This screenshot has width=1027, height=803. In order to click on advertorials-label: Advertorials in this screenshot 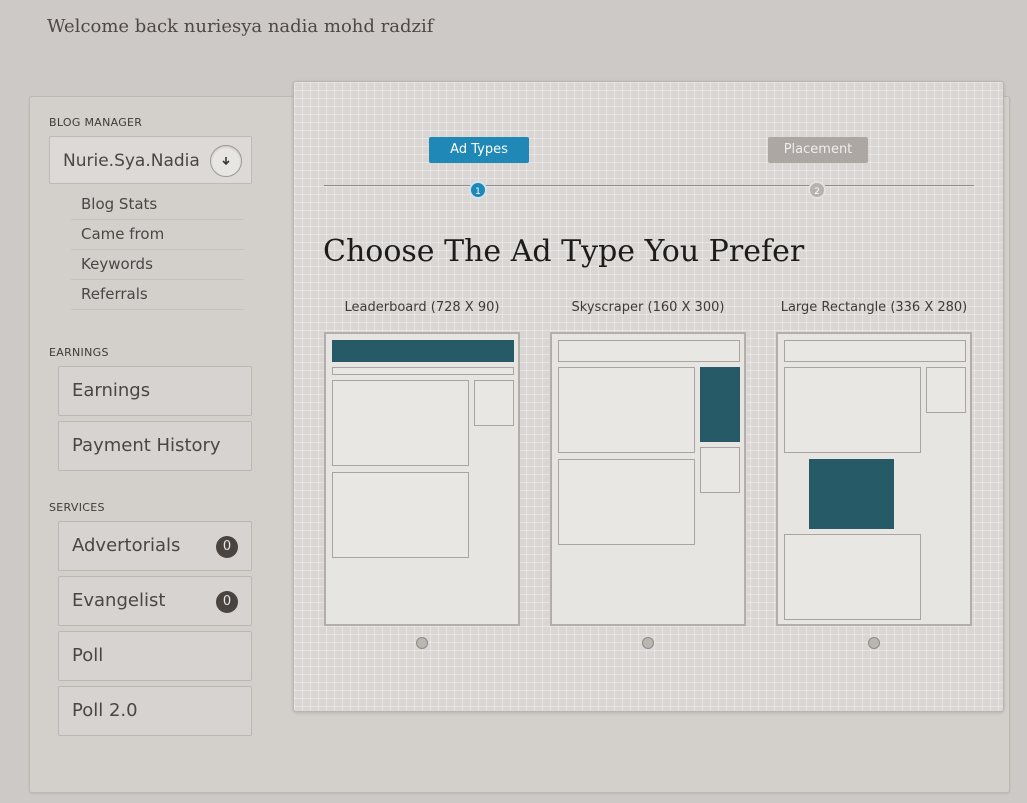, I will do `click(126, 545)`.